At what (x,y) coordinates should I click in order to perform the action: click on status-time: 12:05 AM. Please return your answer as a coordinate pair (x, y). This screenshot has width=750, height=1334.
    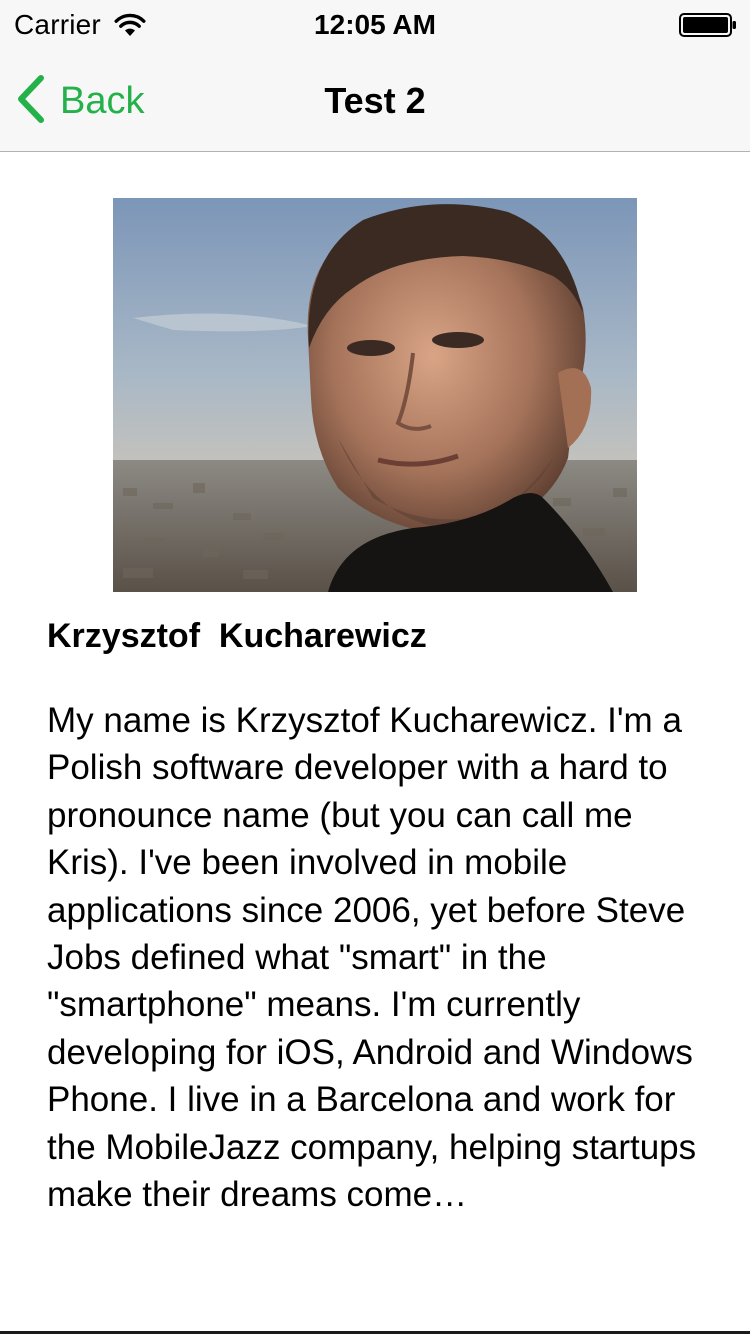
    Looking at the image, I should click on (375, 24).